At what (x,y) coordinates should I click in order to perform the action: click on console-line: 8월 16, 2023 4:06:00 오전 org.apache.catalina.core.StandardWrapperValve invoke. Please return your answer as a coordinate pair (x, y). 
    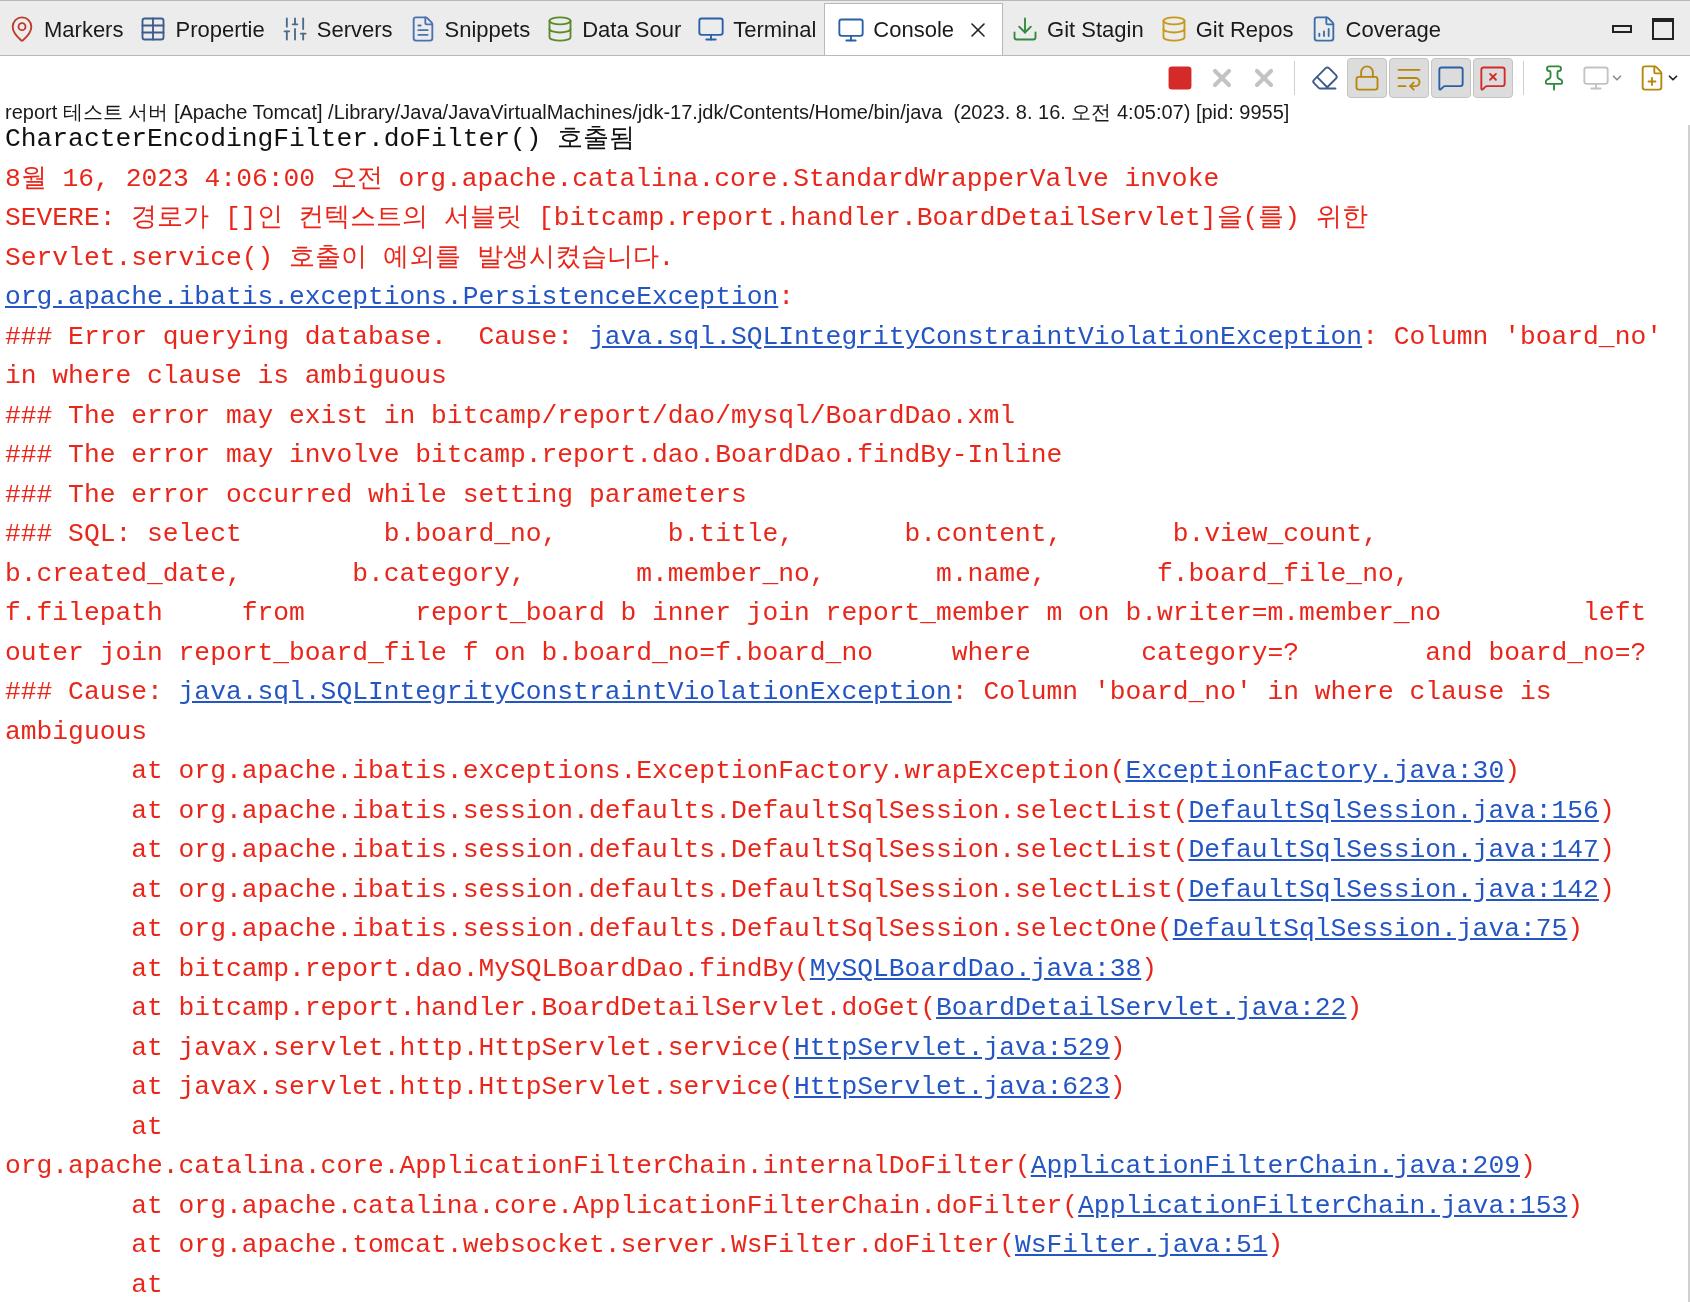
    Looking at the image, I should click on (612, 179).